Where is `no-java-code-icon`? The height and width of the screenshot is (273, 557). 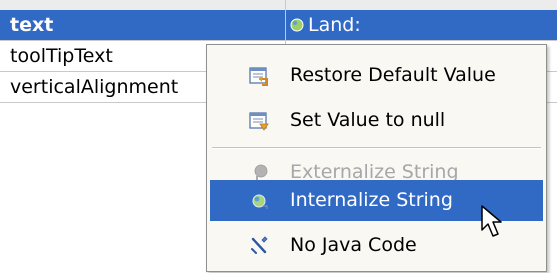
no-java-code-icon is located at coordinates (259, 245).